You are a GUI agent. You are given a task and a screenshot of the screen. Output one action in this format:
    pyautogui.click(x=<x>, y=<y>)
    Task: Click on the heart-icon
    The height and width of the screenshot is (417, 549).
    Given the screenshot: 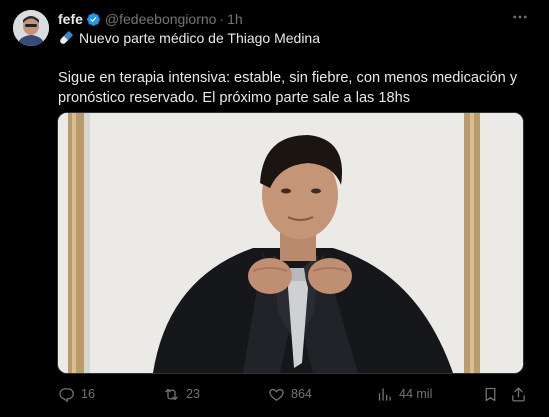 What is the action you would take?
    pyautogui.click(x=276, y=394)
    